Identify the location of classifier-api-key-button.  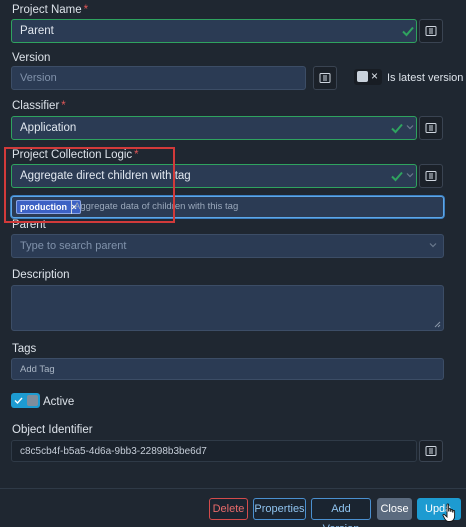
(431, 128).